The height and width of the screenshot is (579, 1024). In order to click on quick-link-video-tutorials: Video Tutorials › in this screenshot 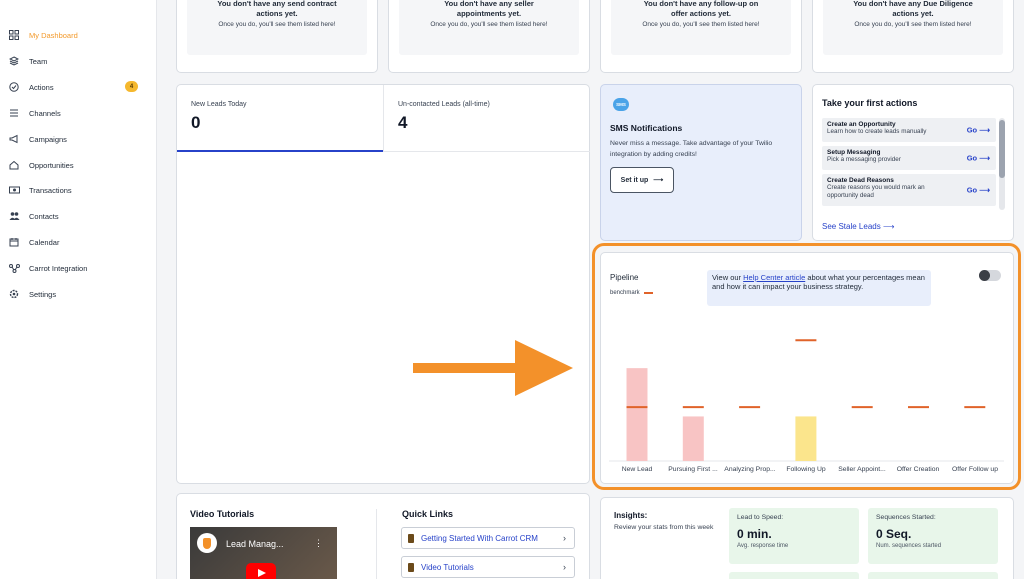, I will do `click(488, 567)`.